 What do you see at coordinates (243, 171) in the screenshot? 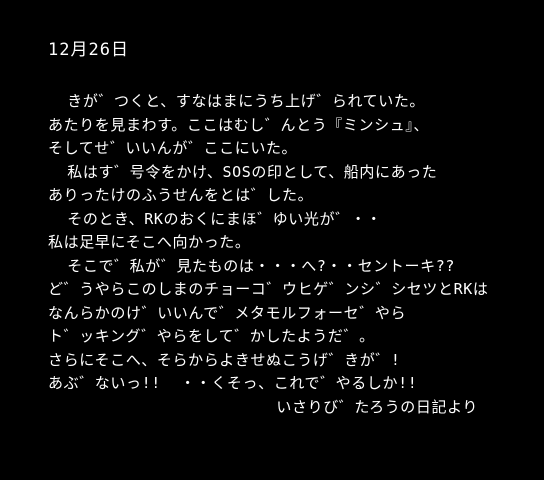
I see `diary-line: 私はす゛号令をかけ、SOSの印として、船内にあった` at bounding box center [243, 171].